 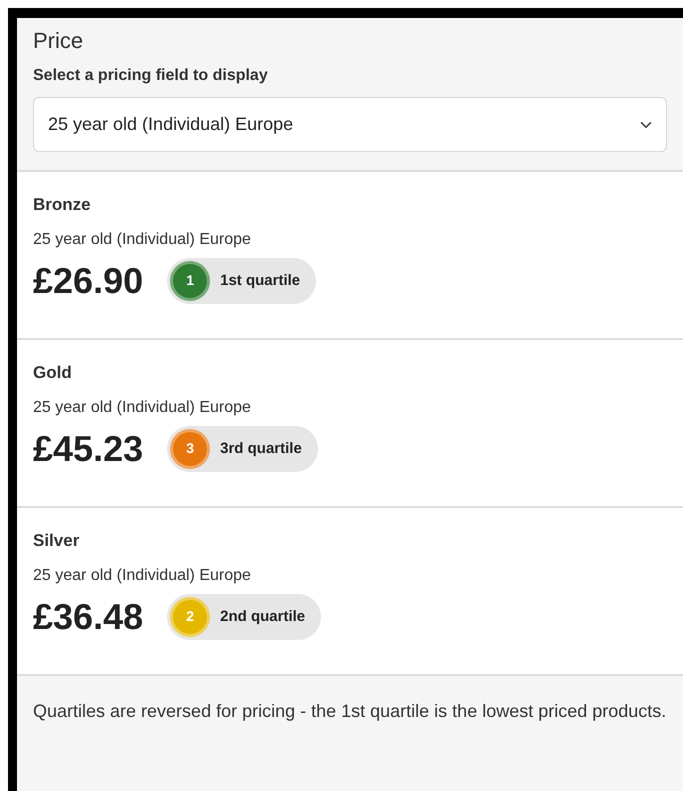 What do you see at coordinates (62, 205) in the screenshot?
I see `product-name: Bronze` at bounding box center [62, 205].